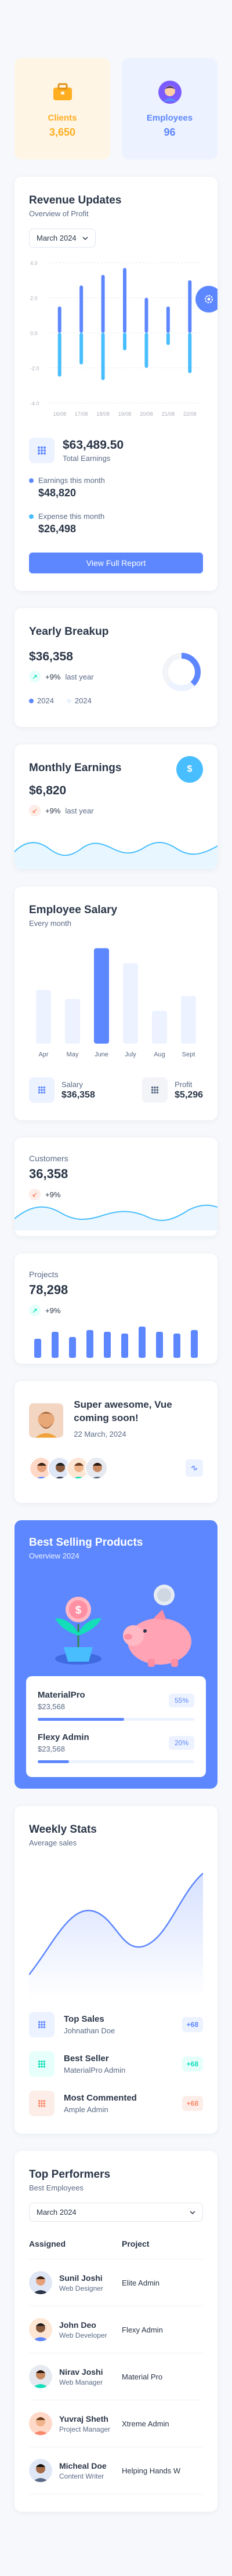 The width and height of the screenshot is (232, 2576). I want to click on revenue-period-select: March 2024, so click(62, 238).